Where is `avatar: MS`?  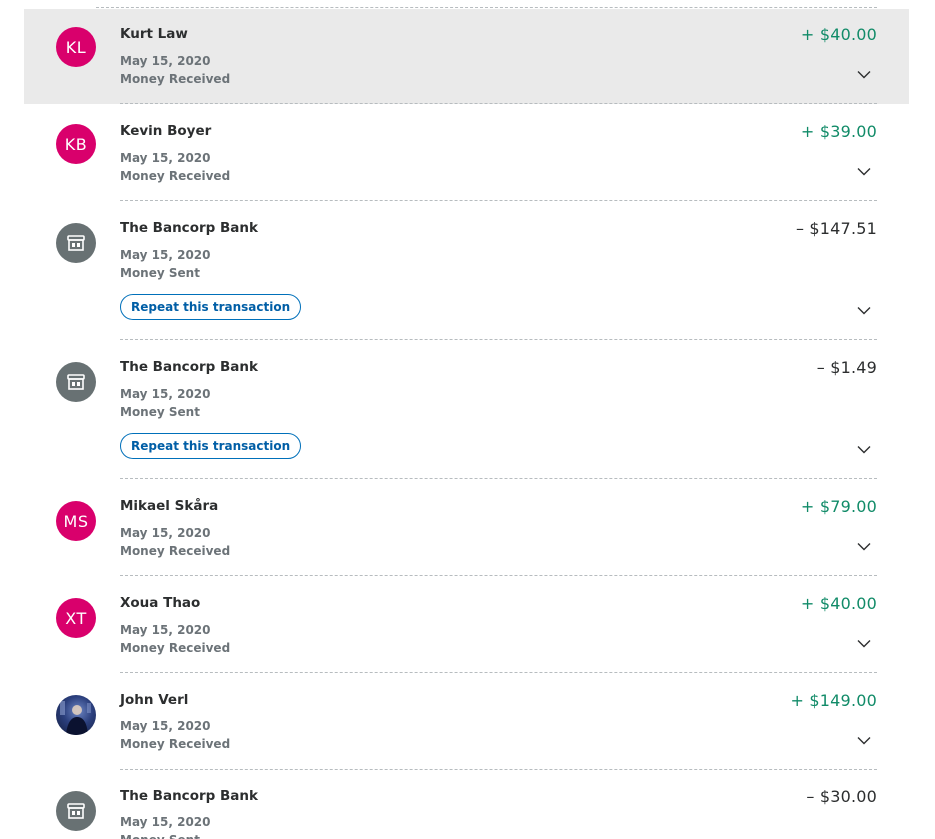 avatar: MS is located at coordinates (76, 521).